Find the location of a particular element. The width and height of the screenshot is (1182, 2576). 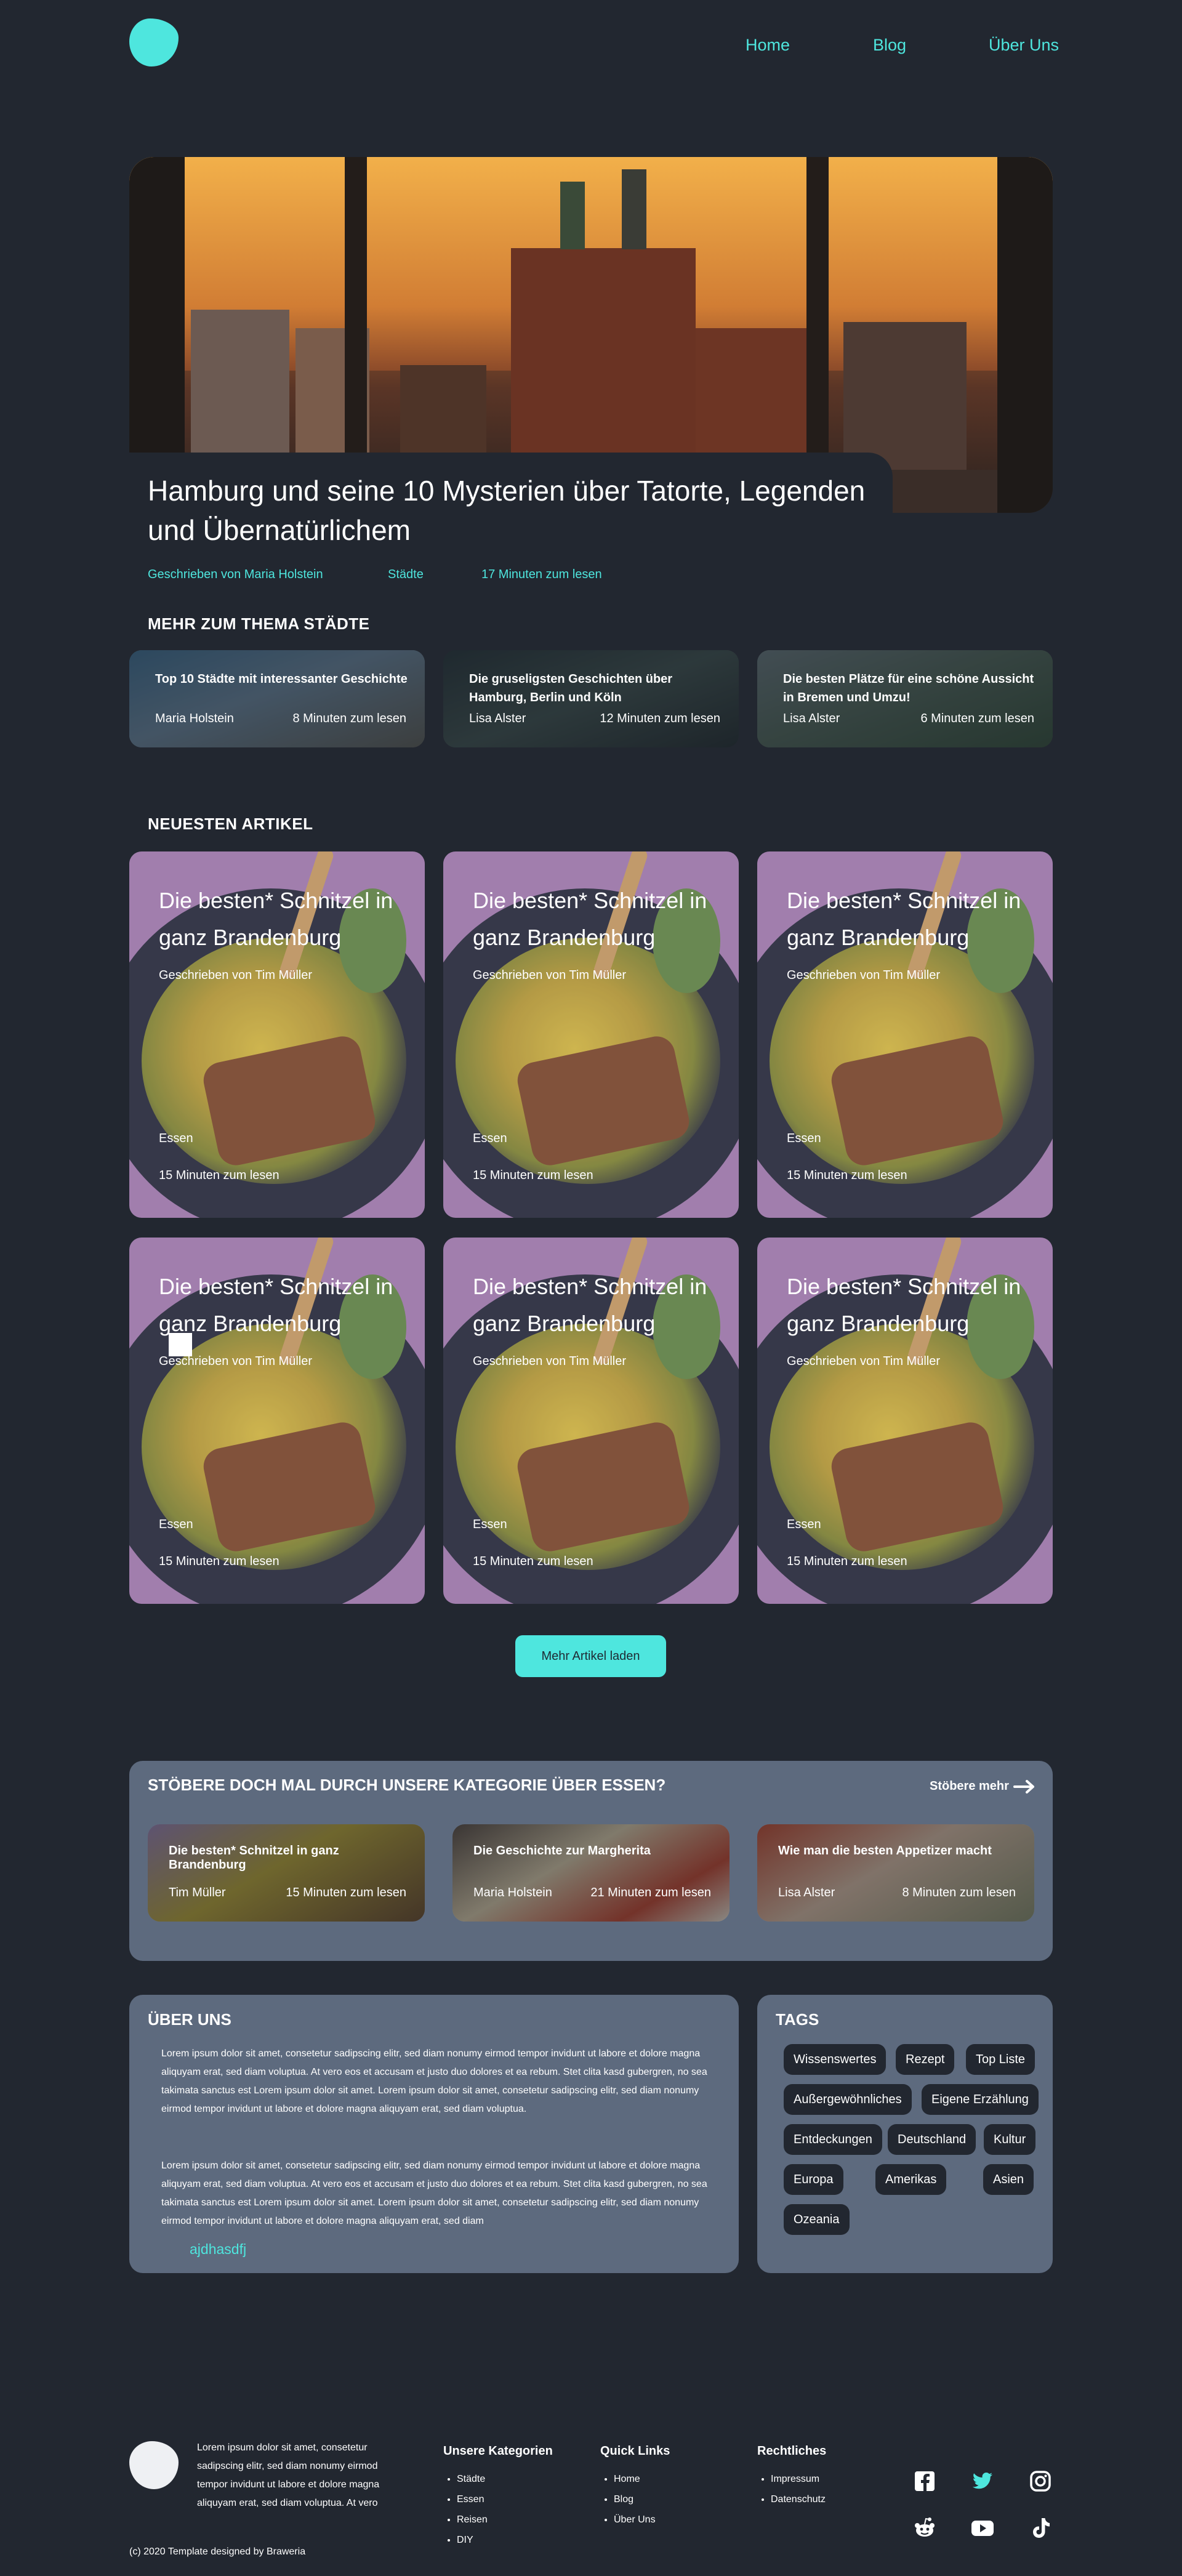

tag-europa: Europa is located at coordinates (813, 2179).